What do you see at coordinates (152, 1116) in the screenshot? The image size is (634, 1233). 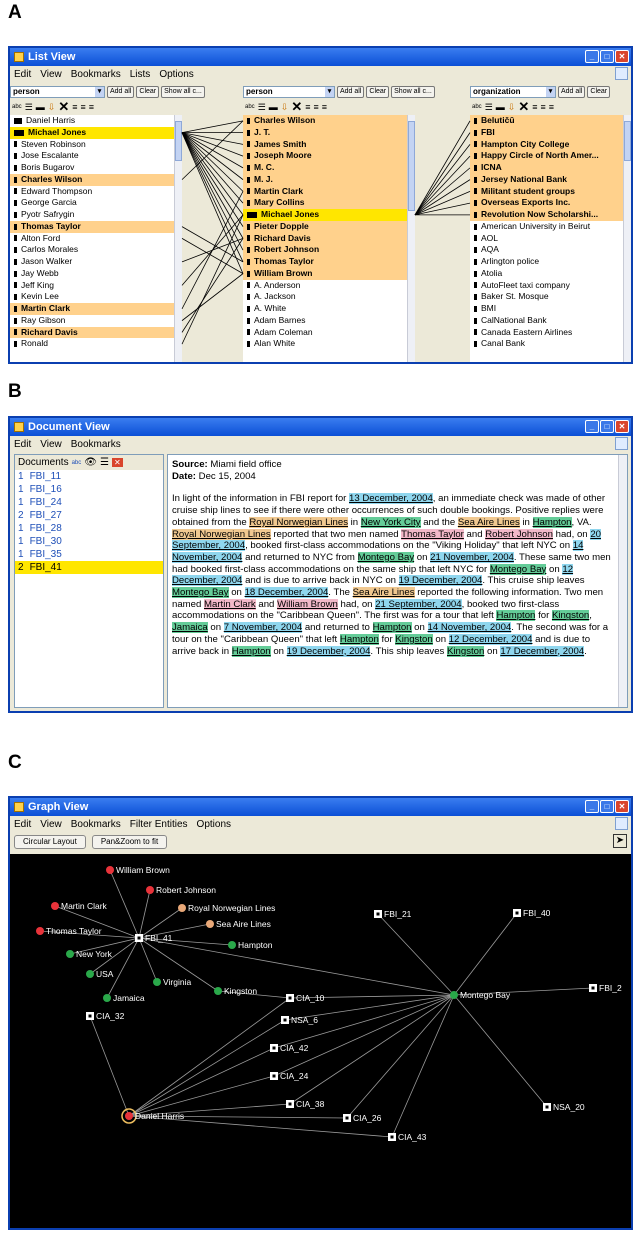 I see `graph-node-dh: Daniel Harris` at bounding box center [152, 1116].